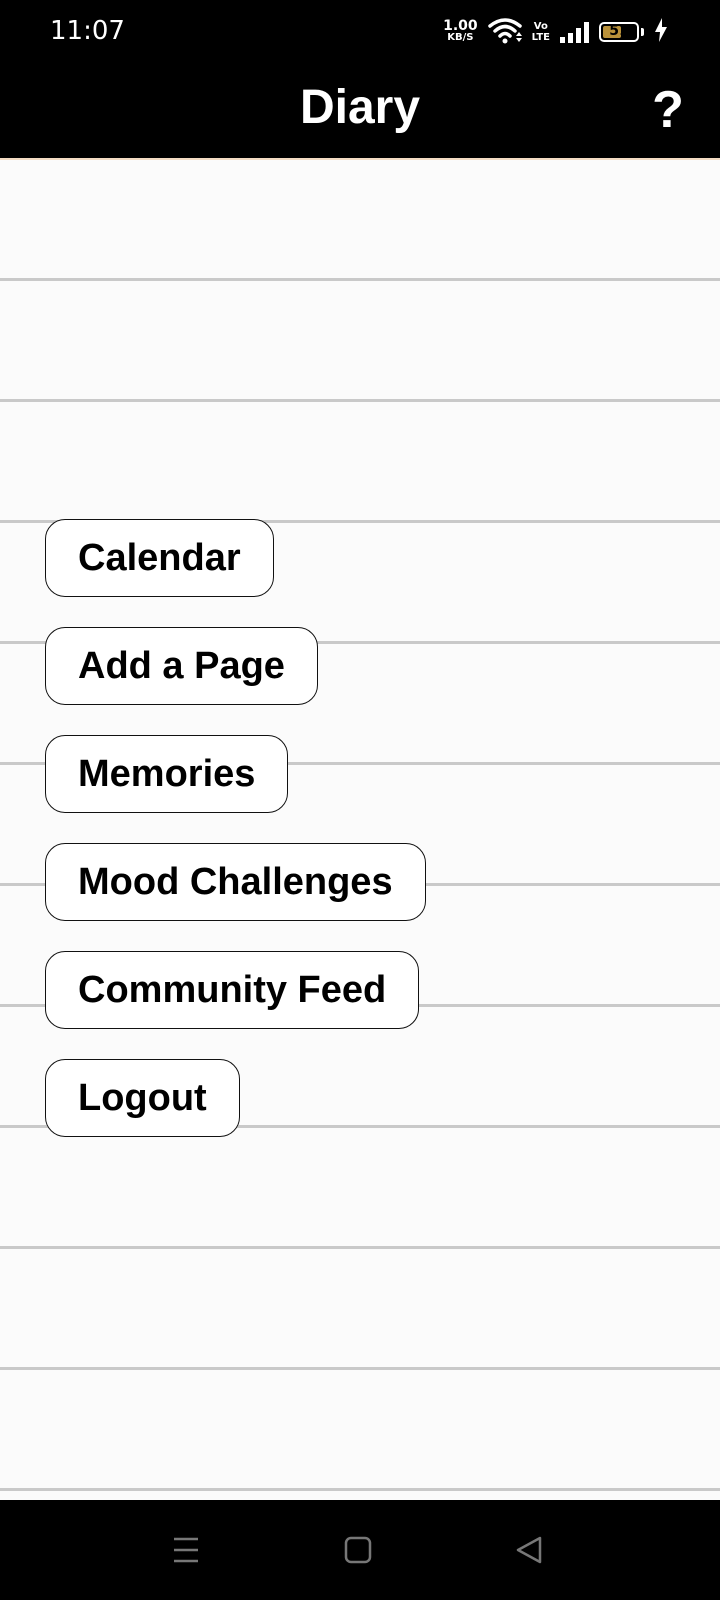 The image size is (720, 1600). Describe the element at coordinates (360, 107) in the screenshot. I see `page-title: Diary` at that location.